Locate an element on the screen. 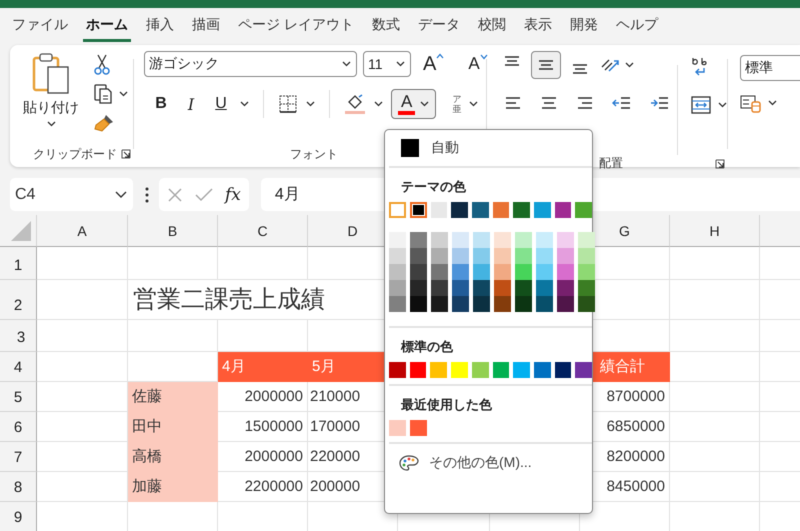 The image size is (800, 531). section-heading: 標準の色 is located at coordinates (427, 346).